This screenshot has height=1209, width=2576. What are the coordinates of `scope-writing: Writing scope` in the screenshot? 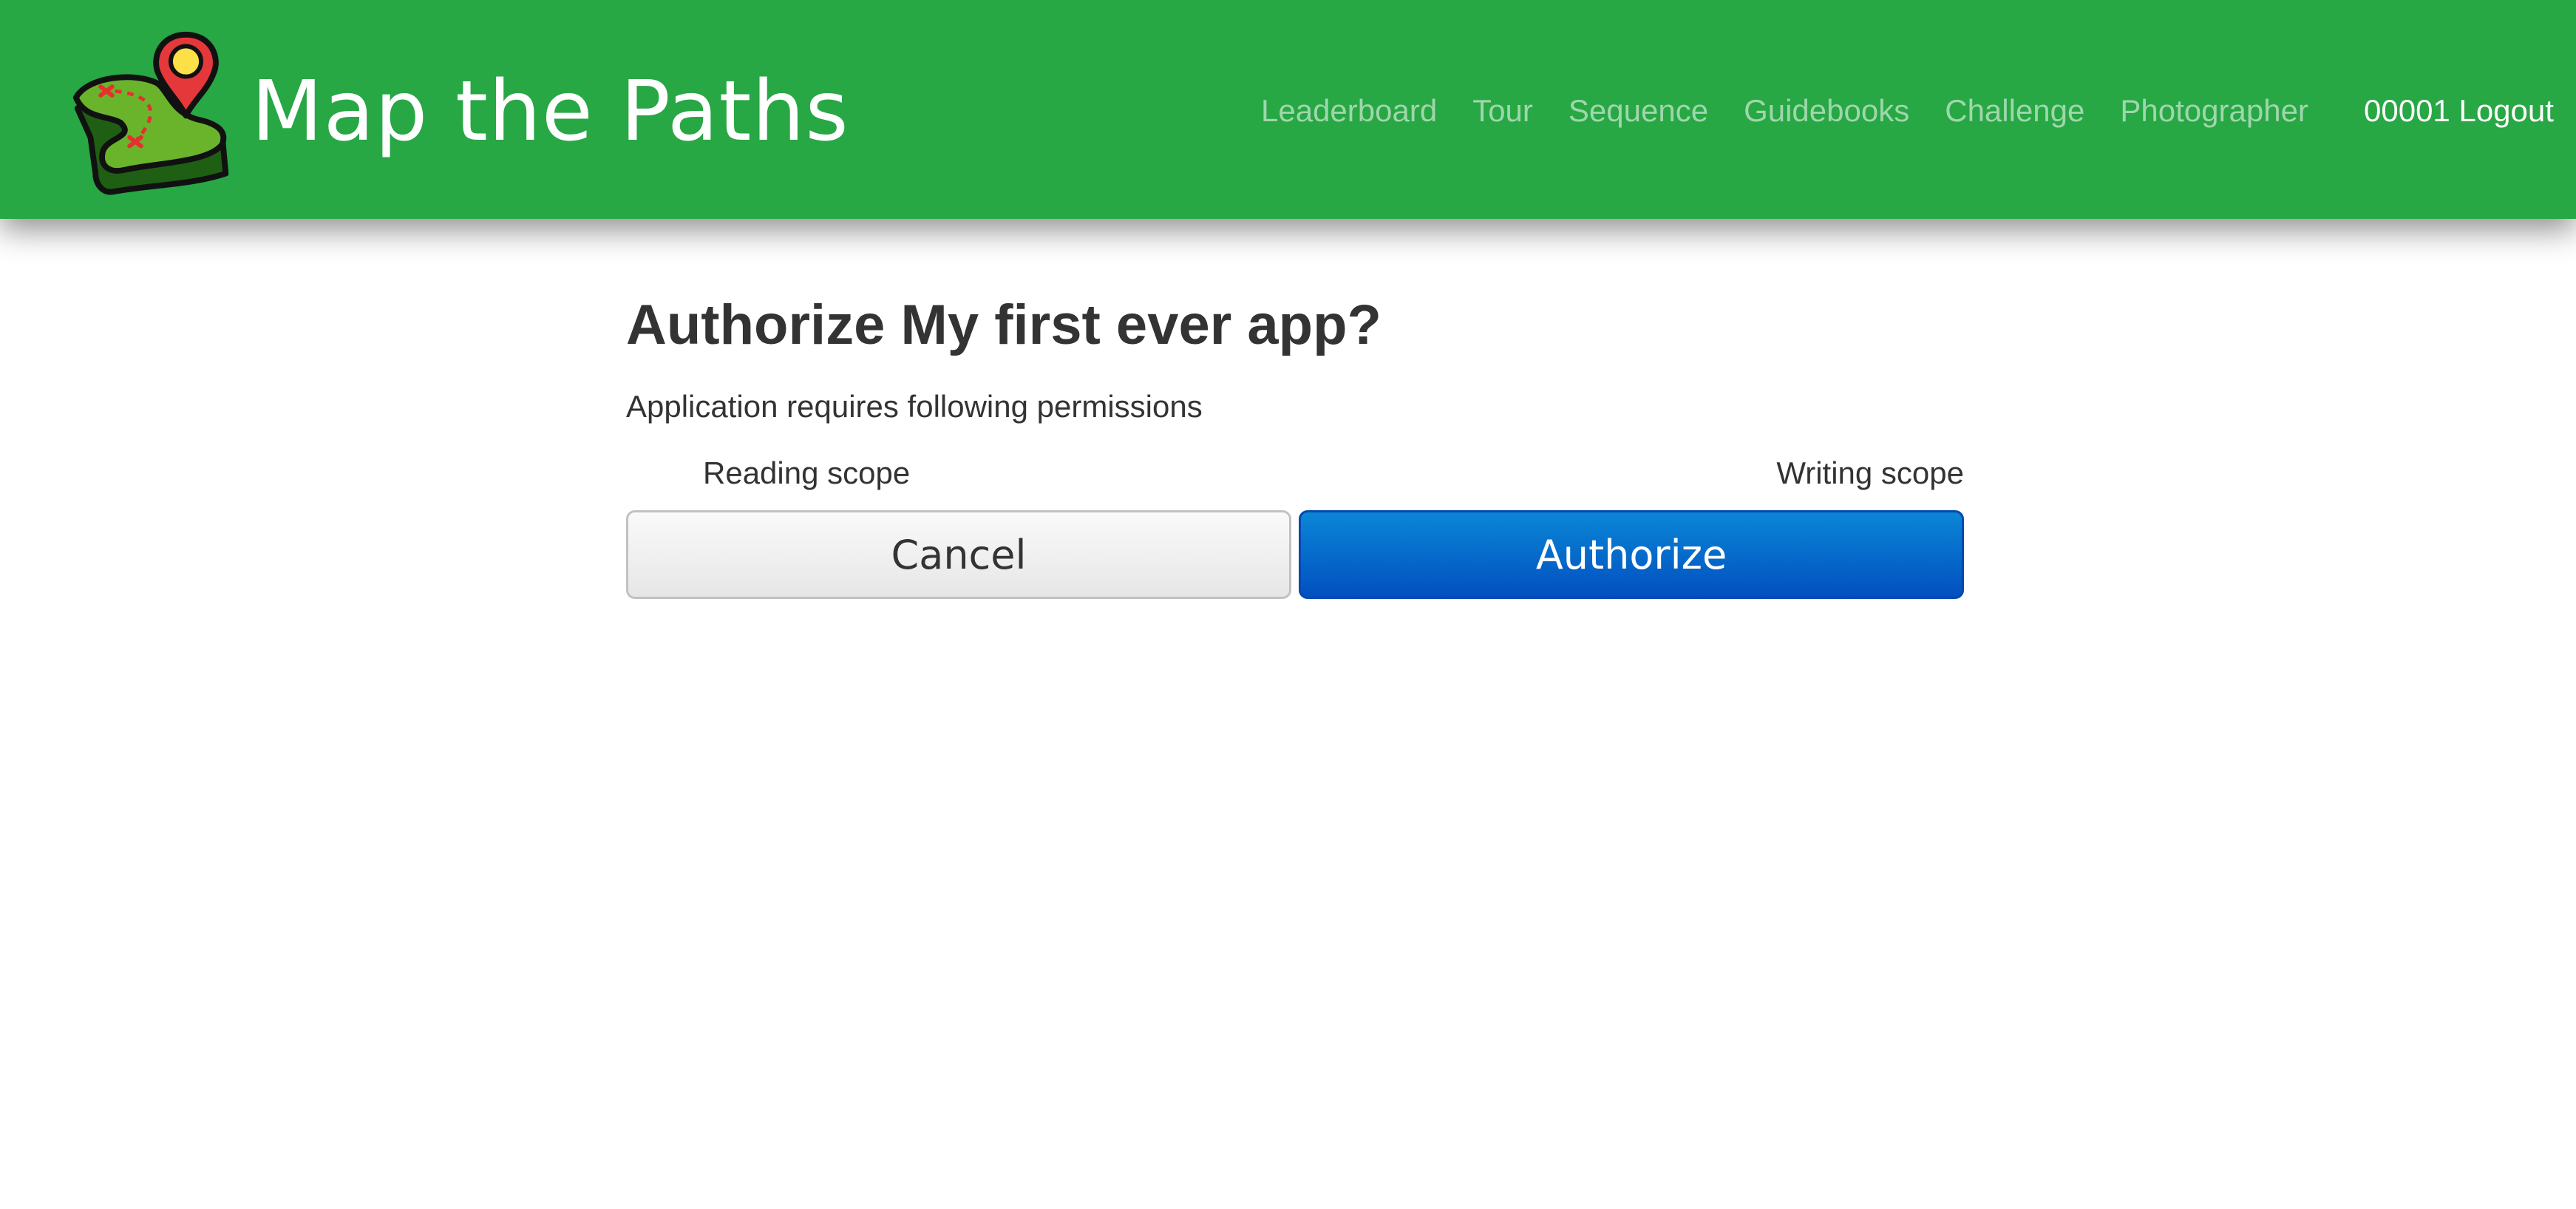 It's located at (1870, 473).